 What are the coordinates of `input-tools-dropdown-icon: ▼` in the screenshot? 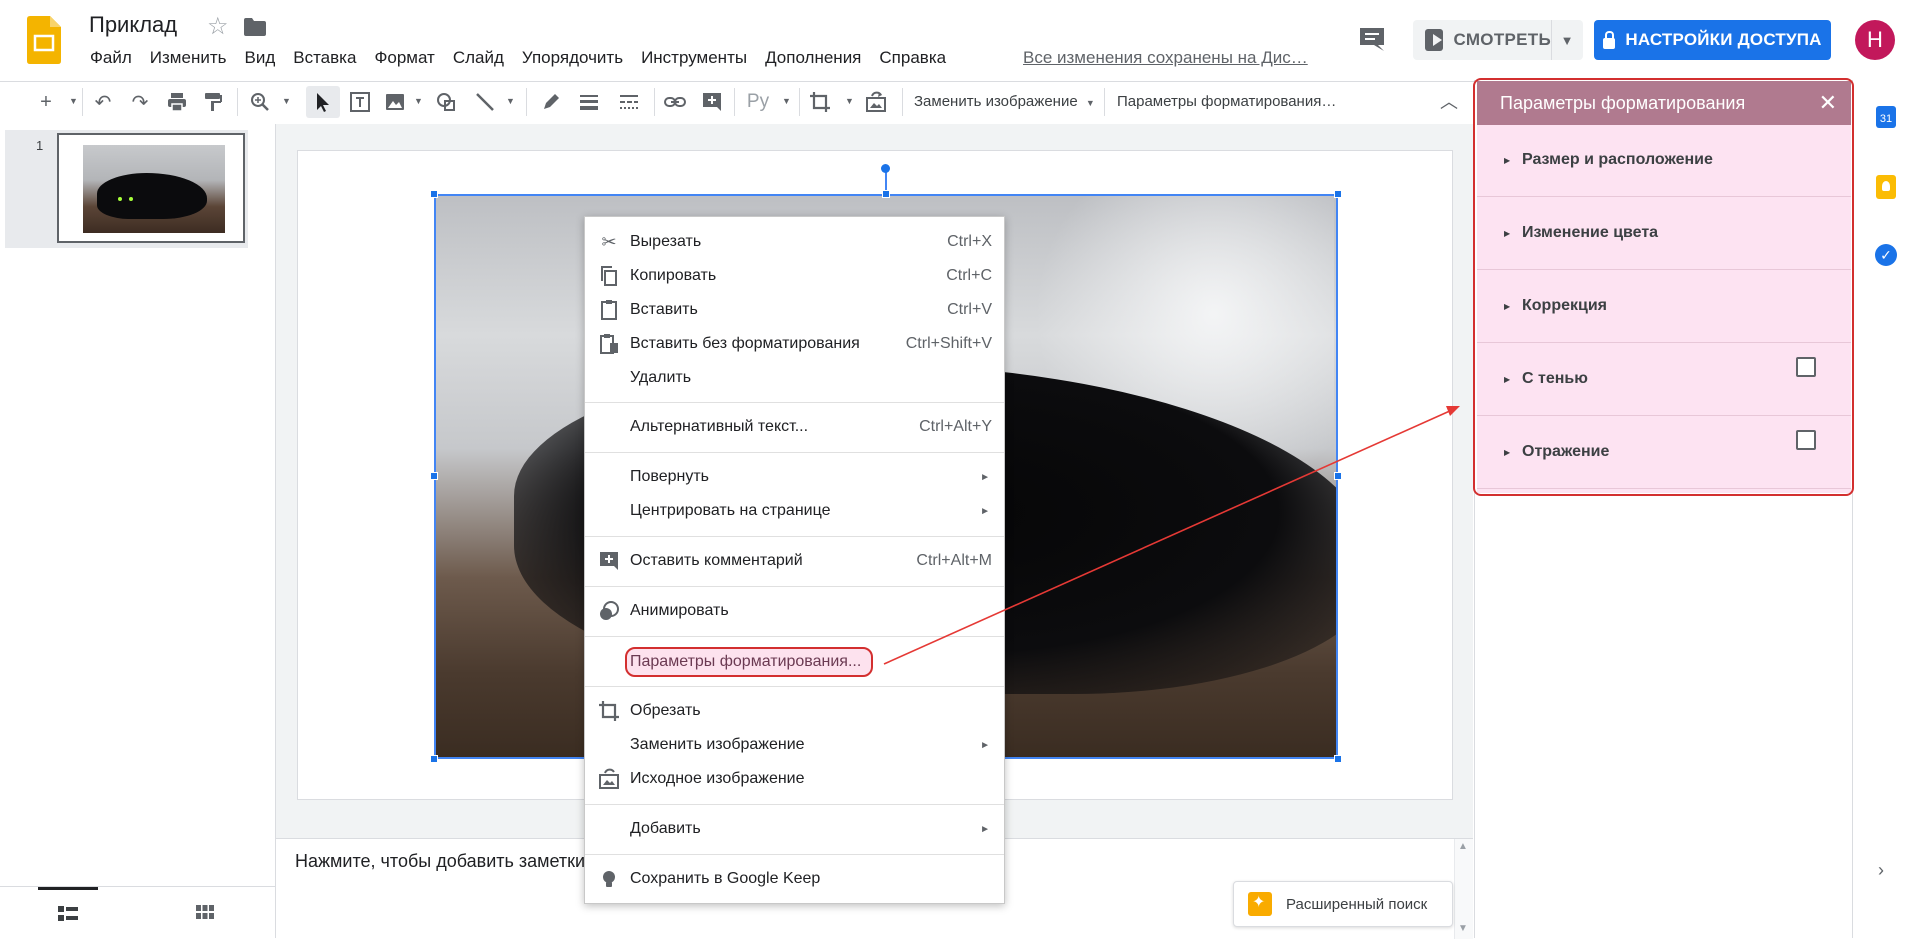 It's located at (786, 101).